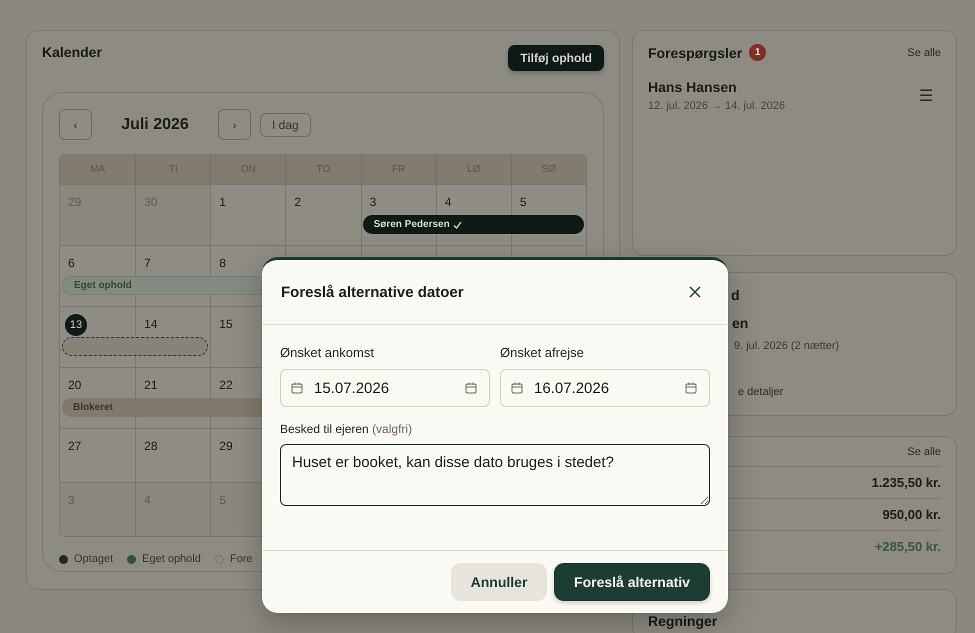 Image resolution: width=975 pixels, height=633 pixels. I want to click on day-number: 21, so click(151, 385).